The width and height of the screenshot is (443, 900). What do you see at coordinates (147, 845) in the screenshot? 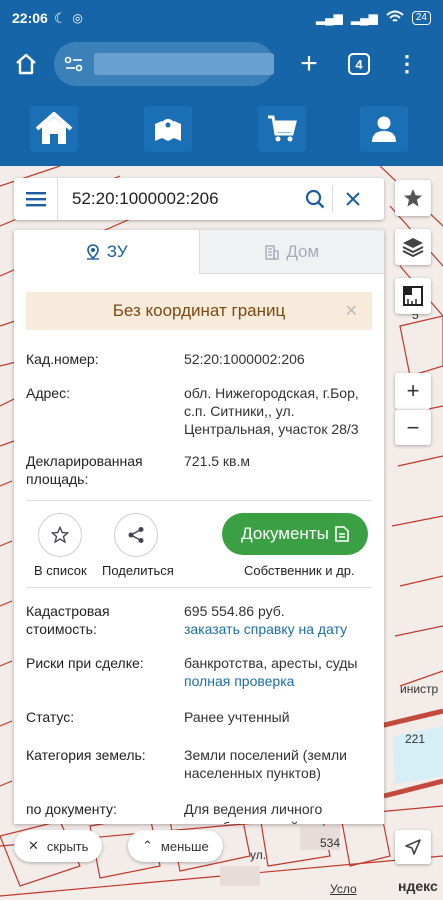
I see `chevron-up-icon: ⌃` at bounding box center [147, 845].